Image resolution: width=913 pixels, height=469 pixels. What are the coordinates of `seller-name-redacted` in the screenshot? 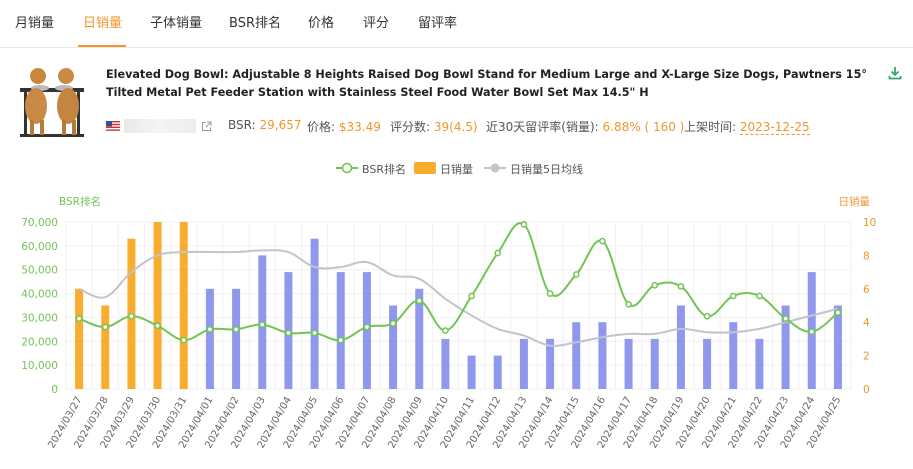 It's located at (160, 126).